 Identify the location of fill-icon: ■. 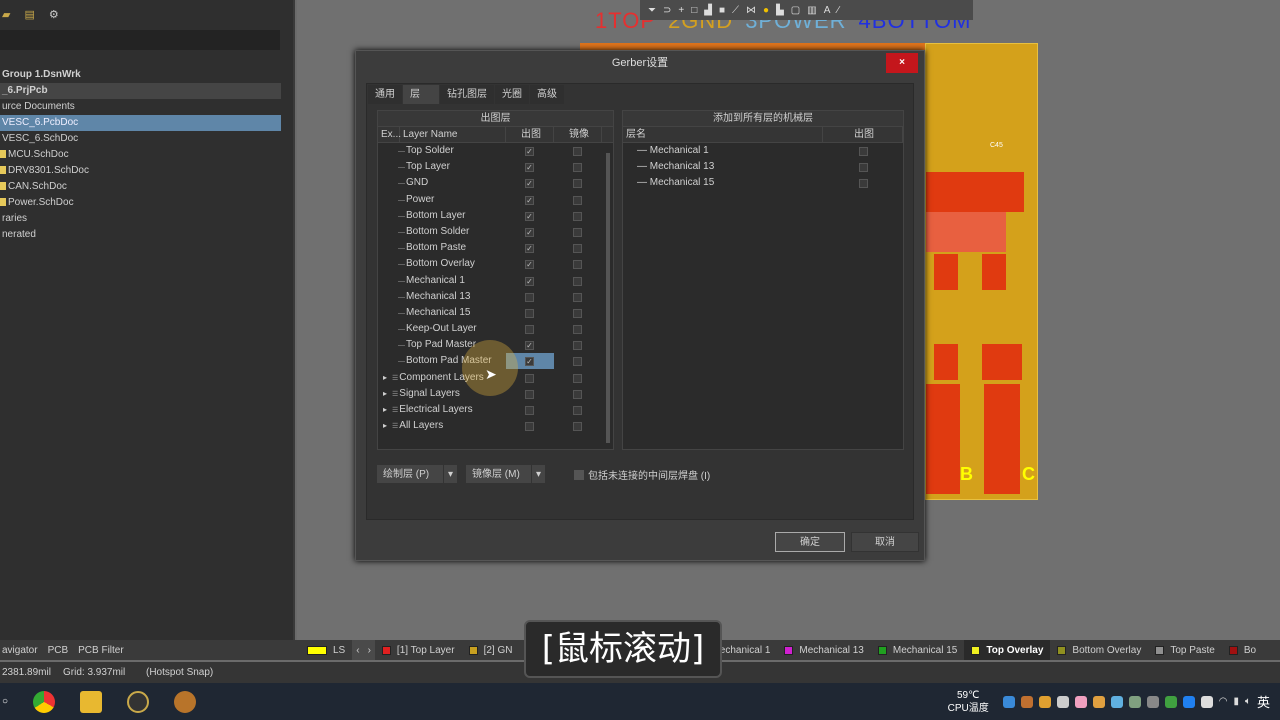
(722, 10).